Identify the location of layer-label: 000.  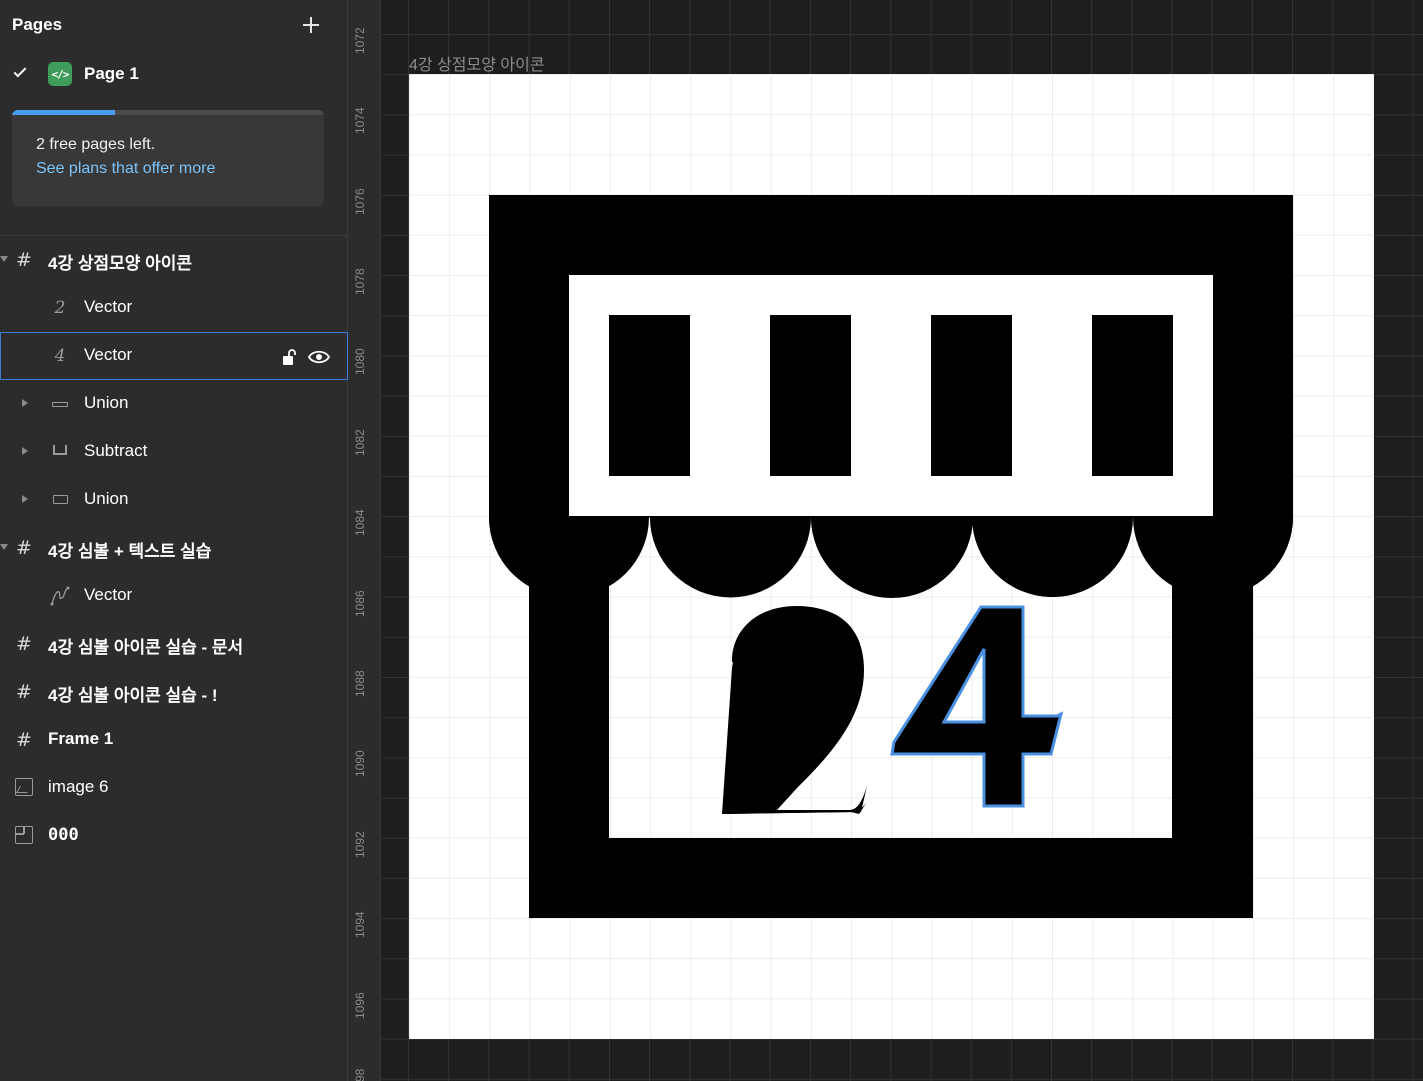
(63, 835).